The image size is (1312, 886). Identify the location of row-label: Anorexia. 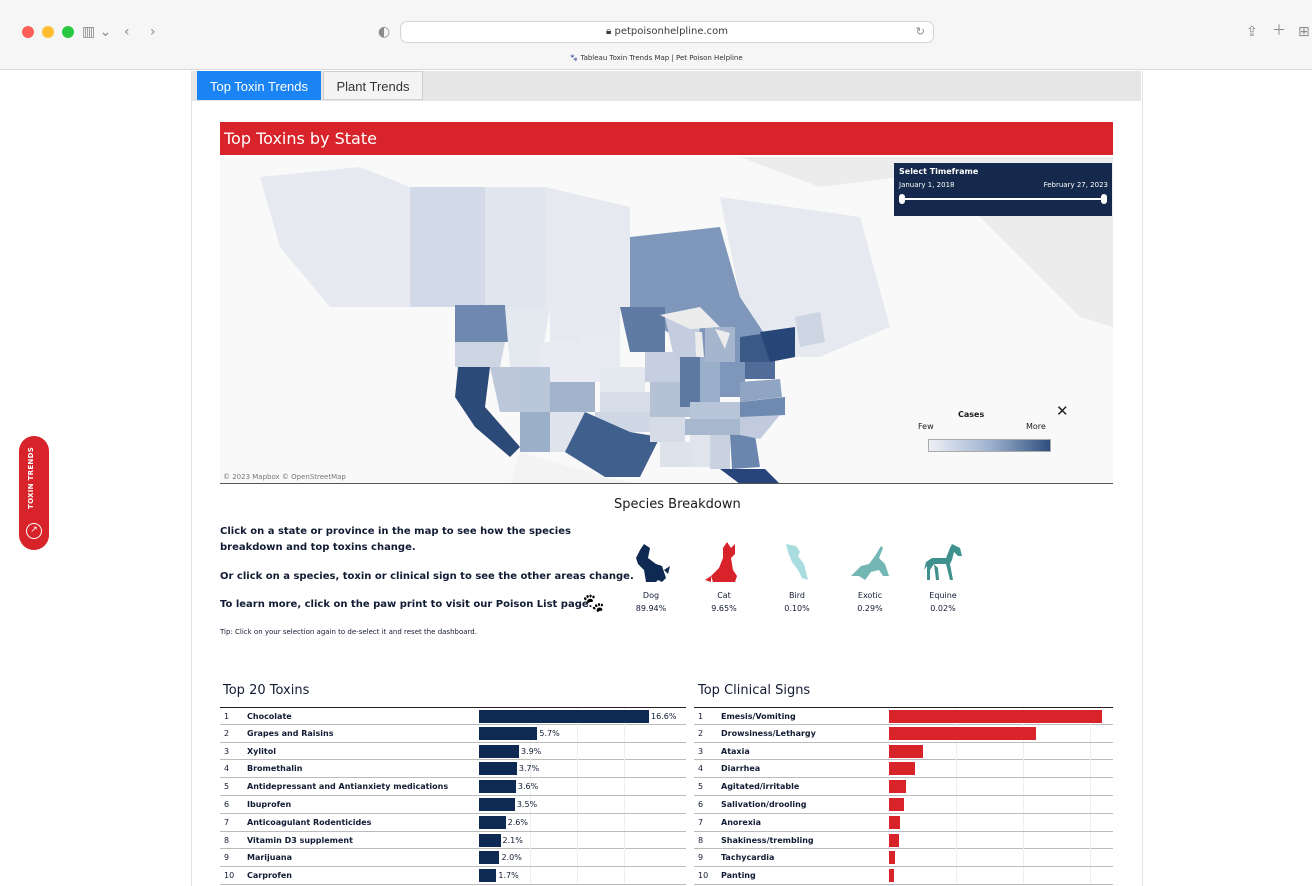
(741, 822).